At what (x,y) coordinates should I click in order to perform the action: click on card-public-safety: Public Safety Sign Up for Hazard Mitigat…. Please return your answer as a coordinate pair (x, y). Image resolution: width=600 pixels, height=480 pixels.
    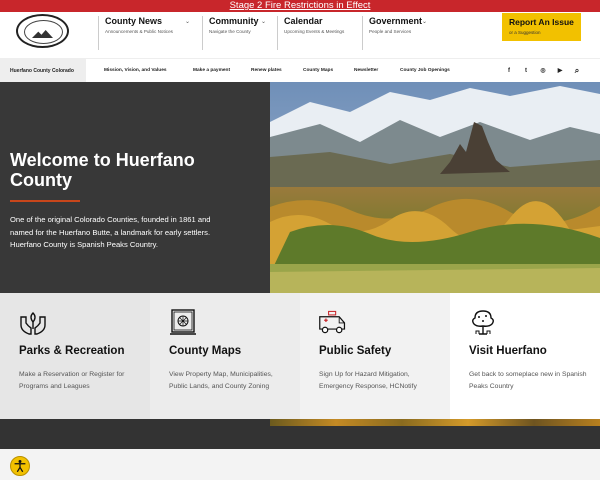
    Looking at the image, I should click on (375, 356).